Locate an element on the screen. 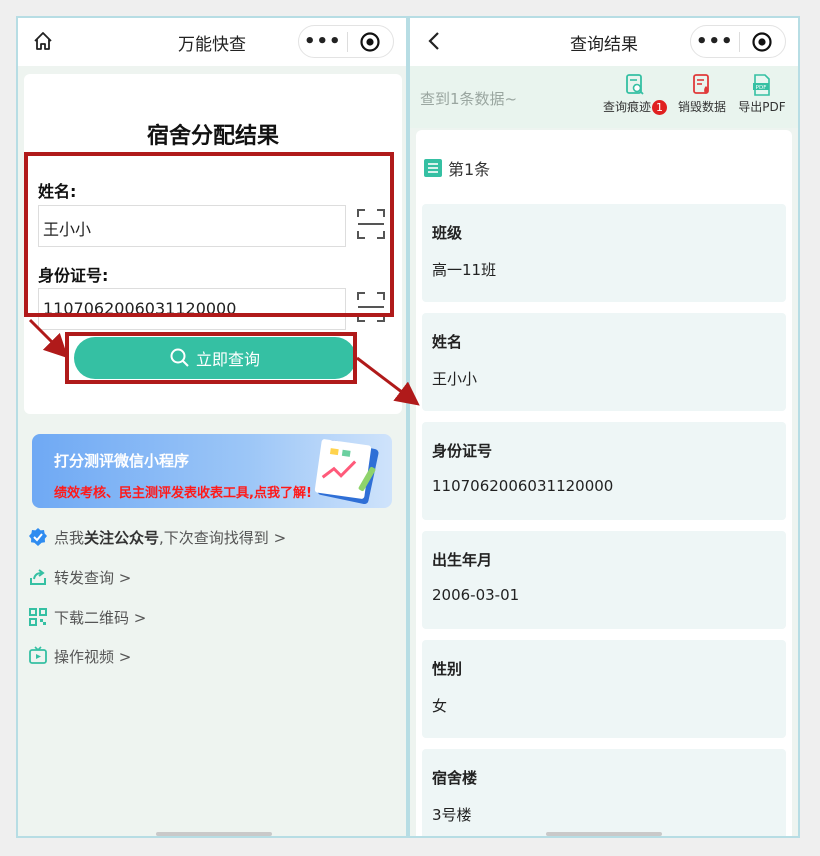 This screenshot has width=820, height=856. annotation-arrows is located at coordinates (224, 362).